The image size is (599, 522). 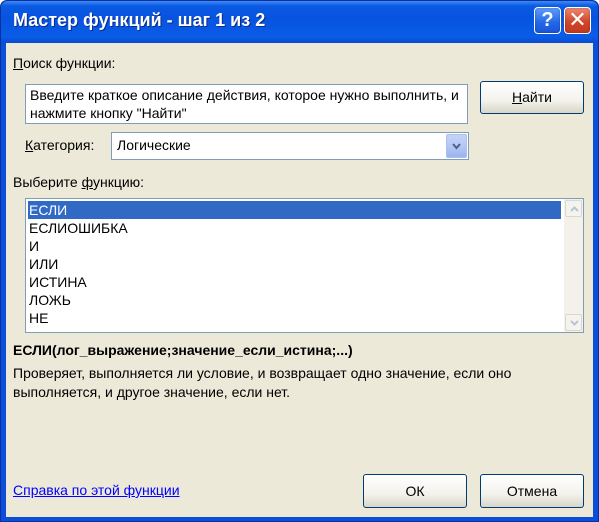 What do you see at coordinates (60, 145) in the screenshot?
I see `category-label: Категория:` at bounding box center [60, 145].